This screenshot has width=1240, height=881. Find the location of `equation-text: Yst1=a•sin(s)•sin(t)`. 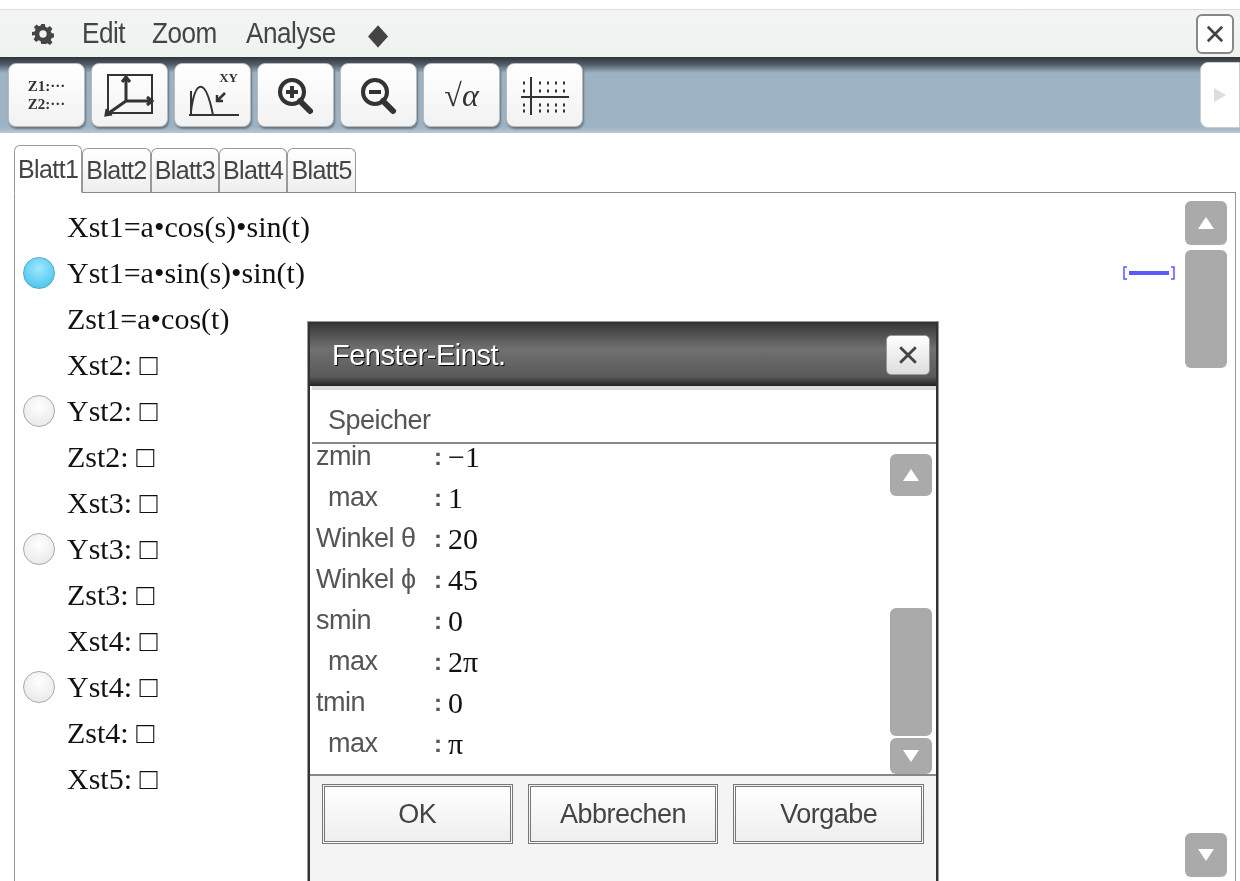

equation-text: Yst1=a•sin(s)•sin(t) is located at coordinates (186, 273).